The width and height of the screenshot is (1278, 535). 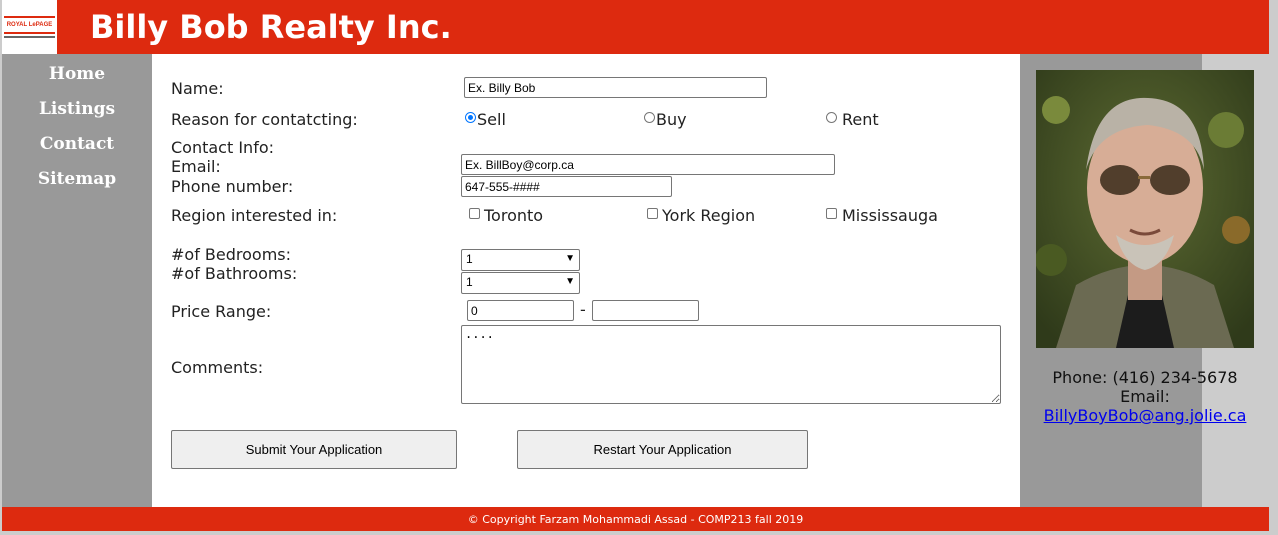 I want to click on comments-label: Comments:, so click(x=217, y=367).